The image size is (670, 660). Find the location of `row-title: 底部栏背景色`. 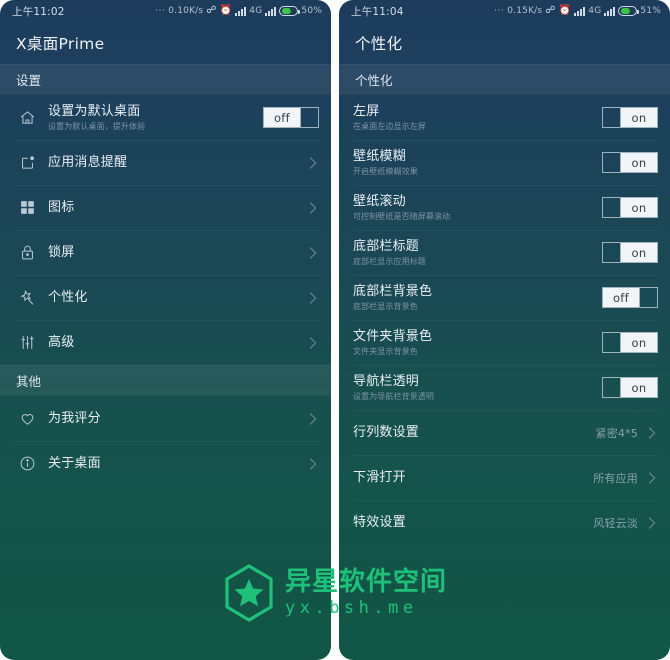

row-title: 底部栏背景色 is located at coordinates (393, 291).